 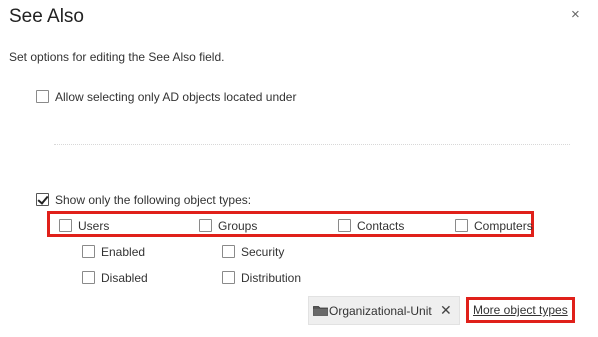 What do you see at coordinates (88, 277) in the screenshot?
I see `disabled-checkbox` at bounding box center [88, 277].